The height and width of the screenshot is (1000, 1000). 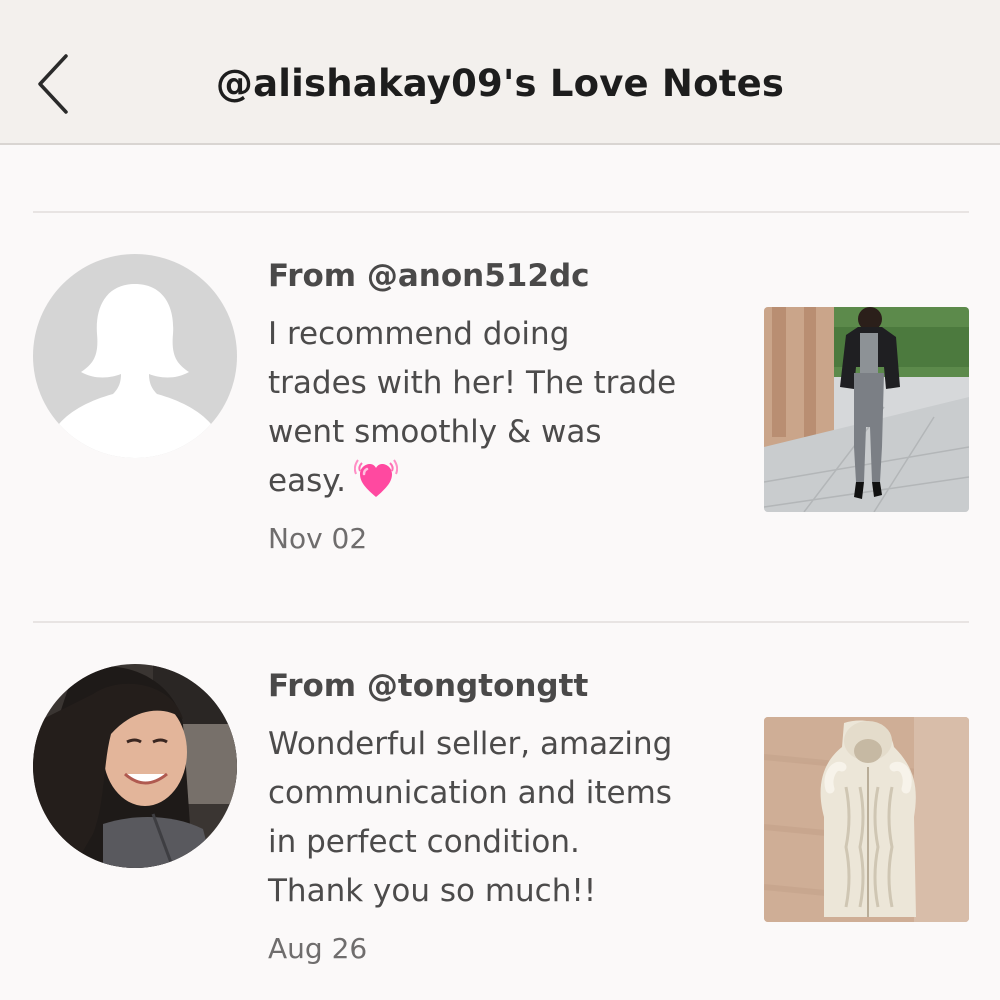 I want to click on knit-vest-photo, so click(x=866, y=819).